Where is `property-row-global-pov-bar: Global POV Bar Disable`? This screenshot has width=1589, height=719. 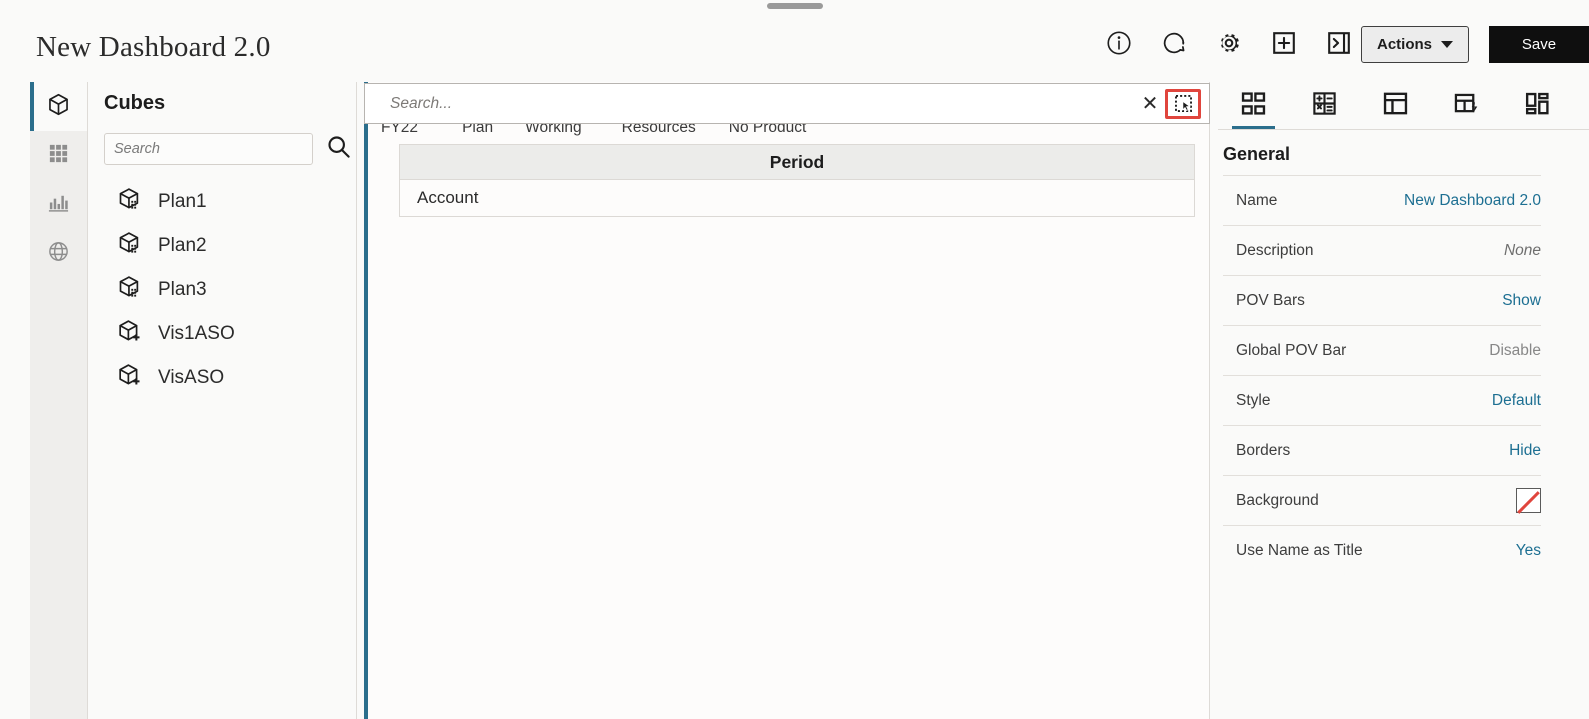 property-row-global-pov-bar: Global POV Bar Disable is located at coordinates (1382, 350).